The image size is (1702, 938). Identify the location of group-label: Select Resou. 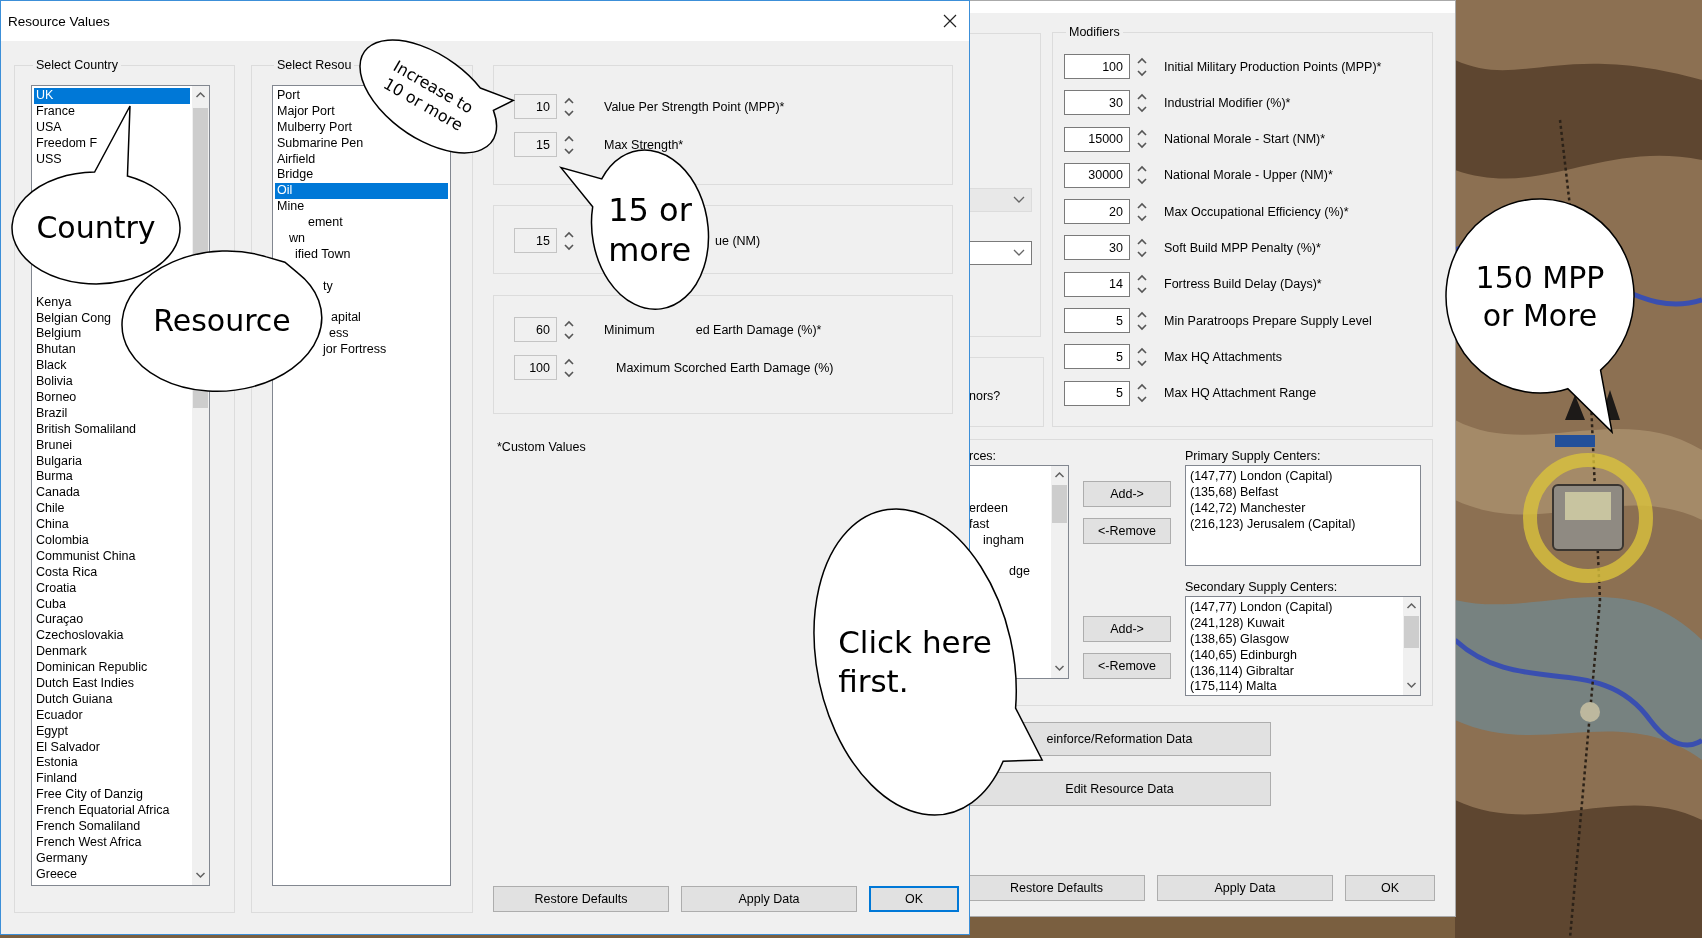
(314, 65).